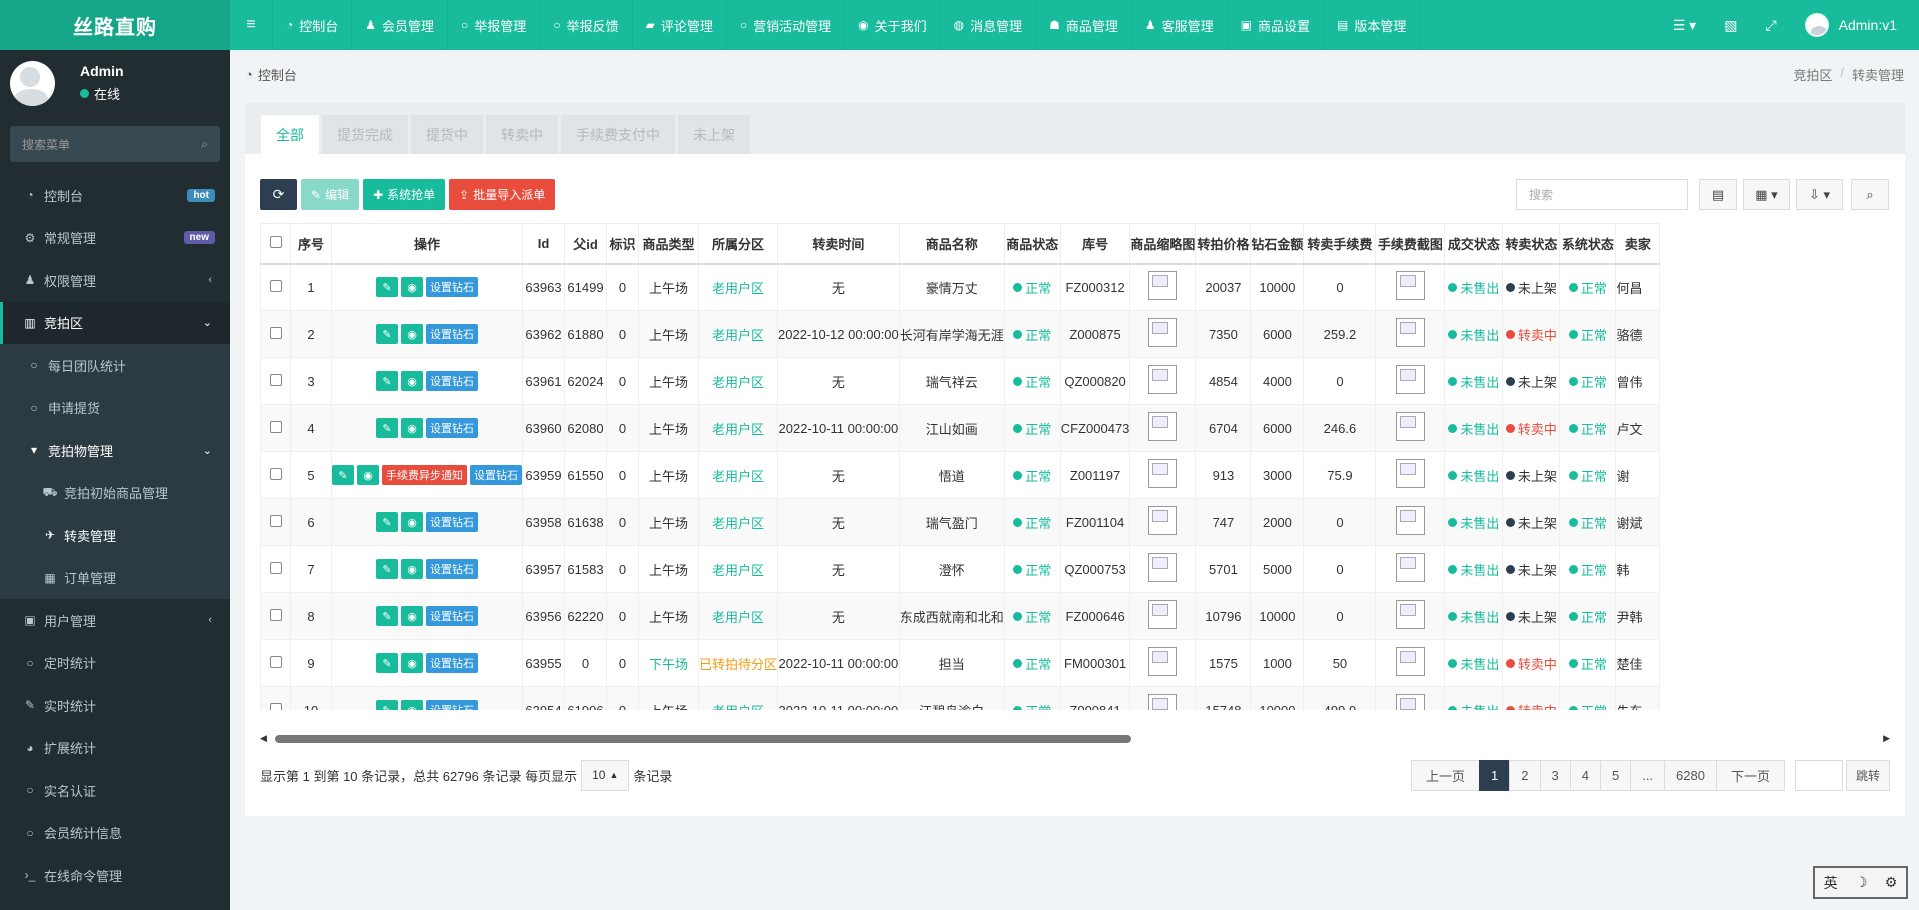  Describe the element at coordinates (313, 25) in the screenshot. I see `topnav-item: ◔ 控制台` at that location.